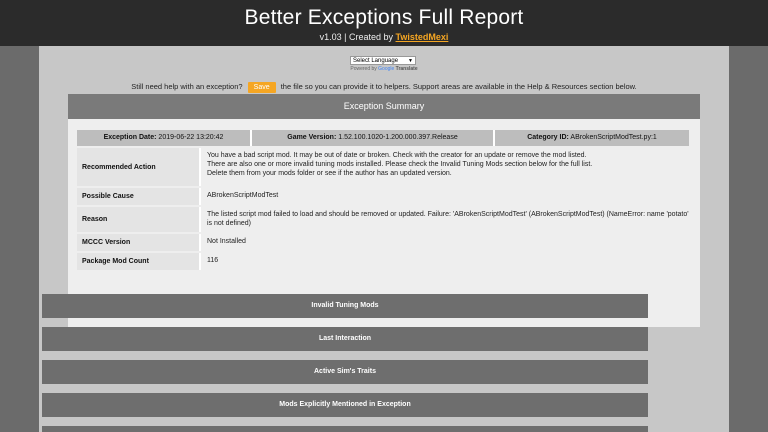  I want to click on exception-date-value: 2019-06-22 13:20:42, so click(191, 137).